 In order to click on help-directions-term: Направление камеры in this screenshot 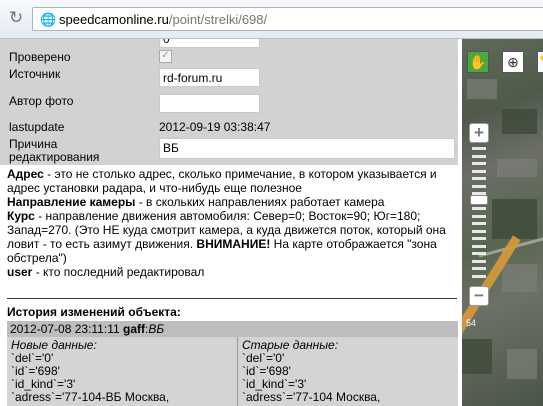, I will do `click(71, 202)`.